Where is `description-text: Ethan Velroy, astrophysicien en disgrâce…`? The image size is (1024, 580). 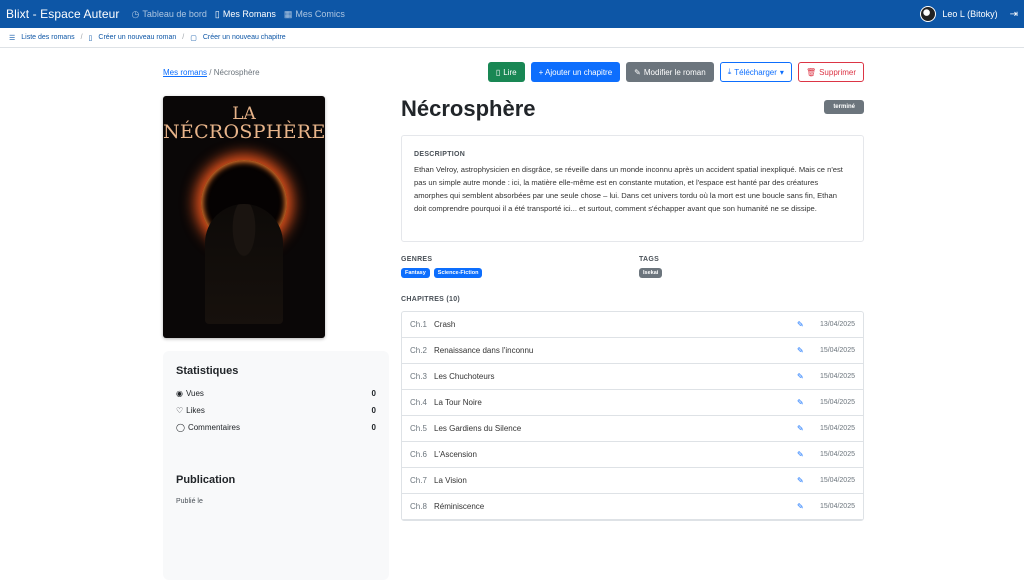 description-text: Ethan Velroy, astrophysicien en disgrâce… is located at coordinates (628, 189).